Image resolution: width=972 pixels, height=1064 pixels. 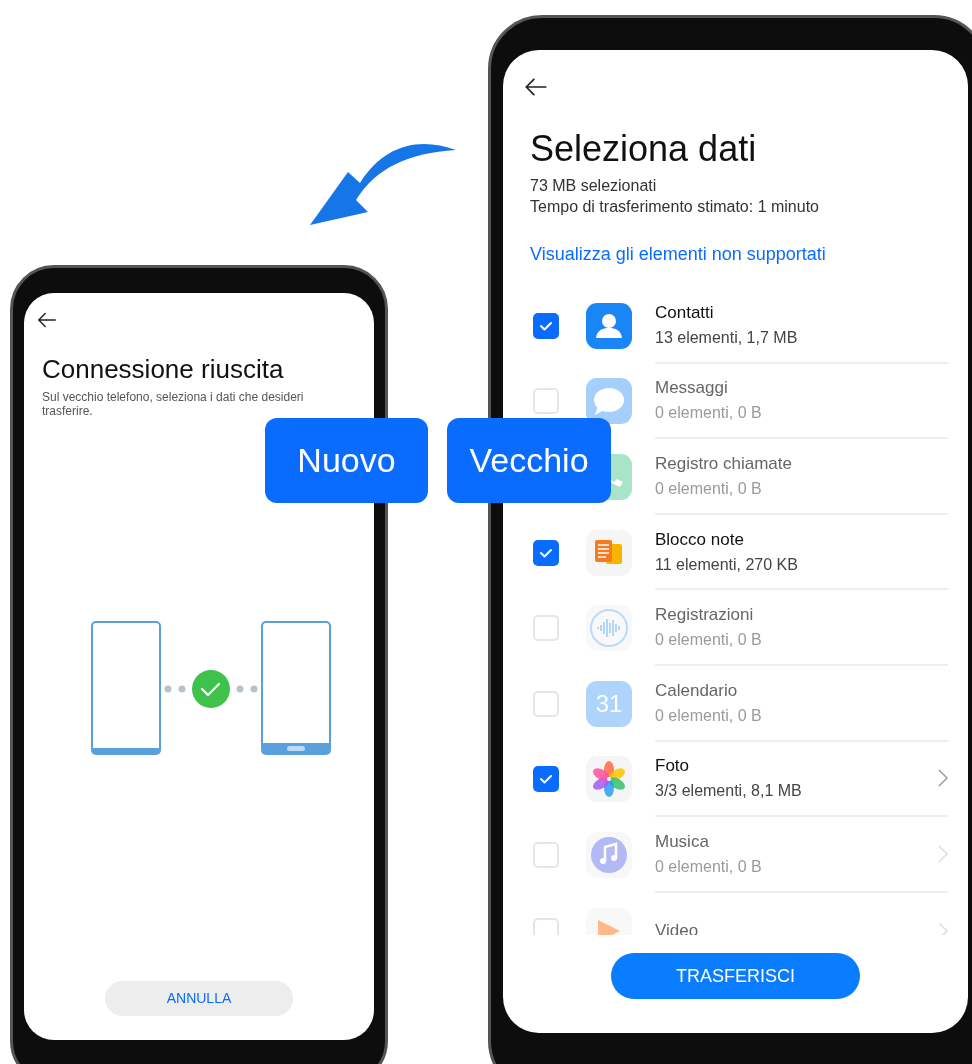 What do you see at coordinates (346, 460) in the screenshot?
I see `phone-label-tooltip: Nuovo` at bounding box center [346, 460].